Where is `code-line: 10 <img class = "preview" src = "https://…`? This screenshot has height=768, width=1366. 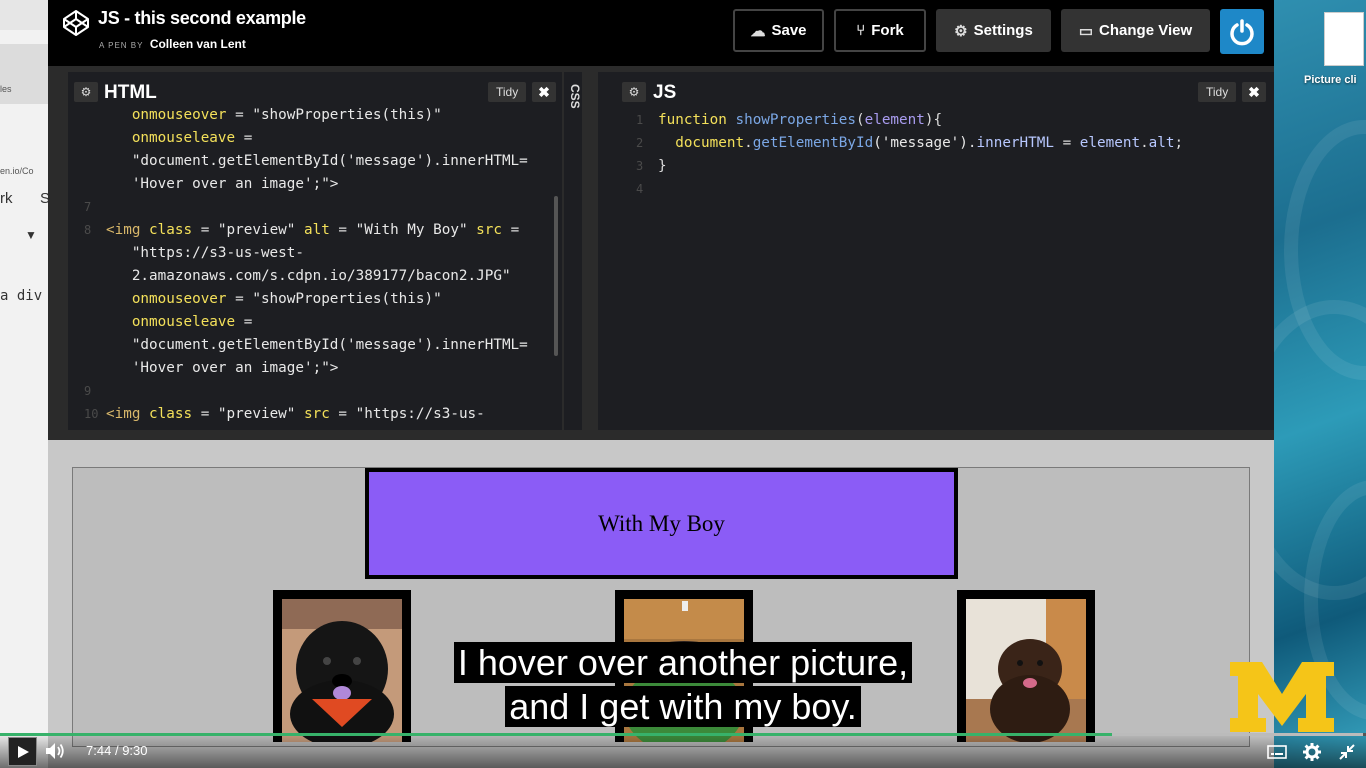 code-line: 10 <img class = "preview" src = "https://… is located at coordinates (306, 414).